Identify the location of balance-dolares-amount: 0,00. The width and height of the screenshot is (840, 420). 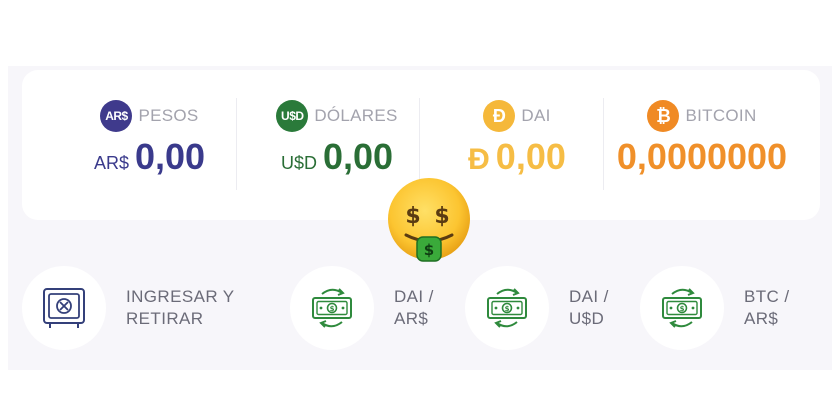
(358, 156).